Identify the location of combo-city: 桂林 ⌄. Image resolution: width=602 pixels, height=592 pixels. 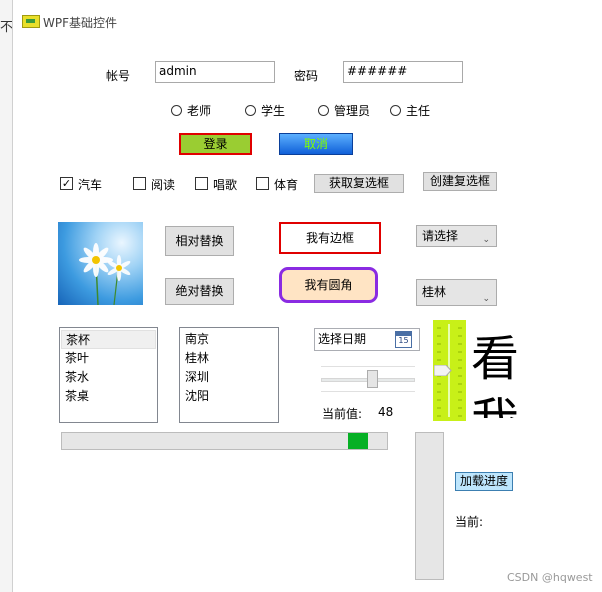
(456, 292).